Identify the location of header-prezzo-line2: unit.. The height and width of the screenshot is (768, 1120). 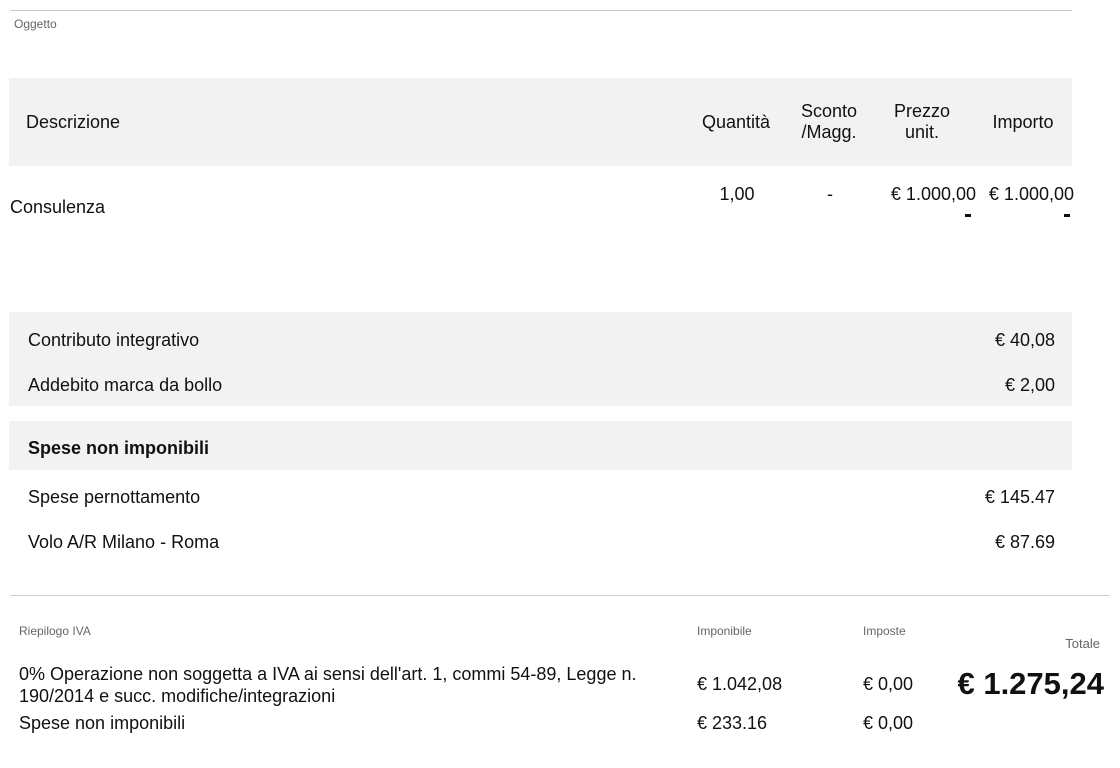
(922, 132).